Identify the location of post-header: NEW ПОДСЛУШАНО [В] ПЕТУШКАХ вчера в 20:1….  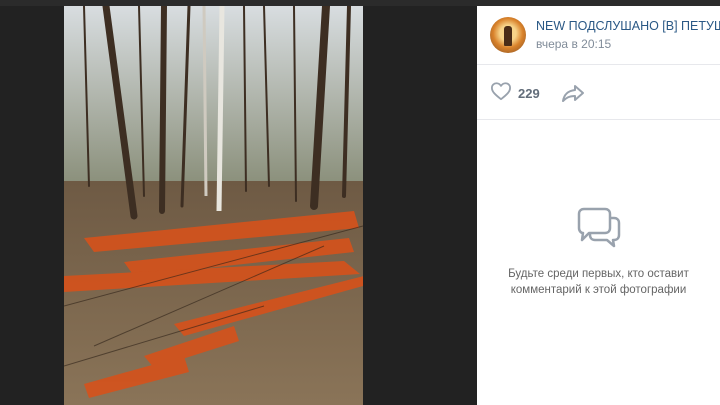
(598, 35).